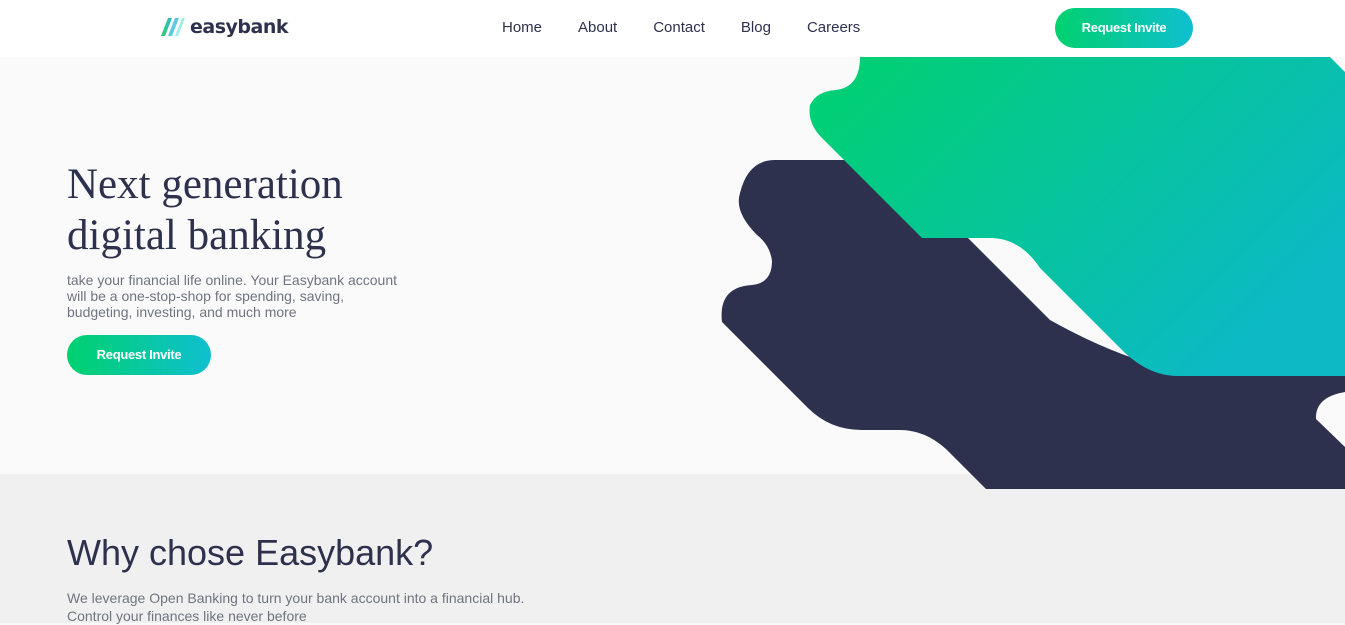 This screenshot has width=1345, height=625. Describe the element at coordinates (197, 235) in the screenshot. I see `hero-title-line-2: digital banking` at that location.